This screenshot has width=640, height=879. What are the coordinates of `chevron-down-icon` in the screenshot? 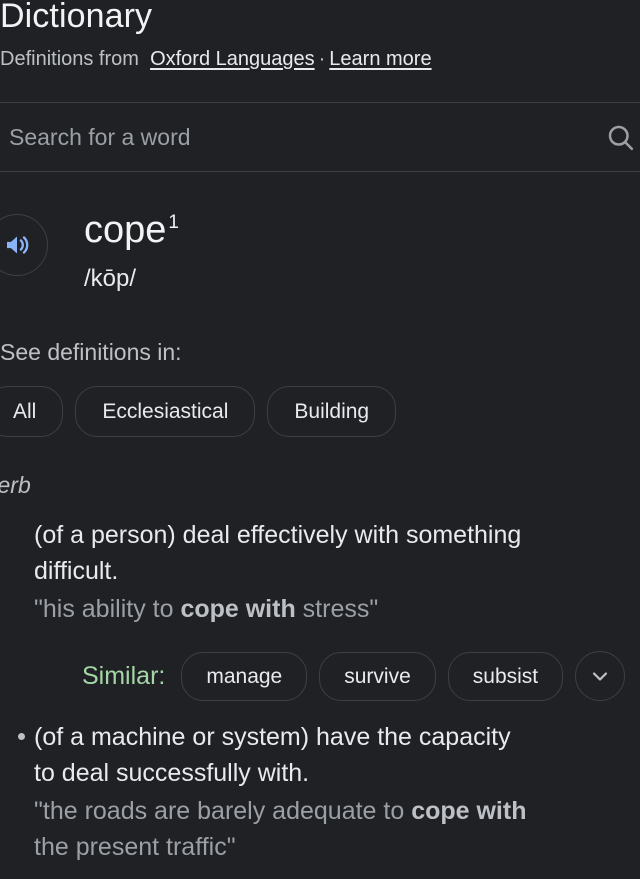 It's located at (600, 676).